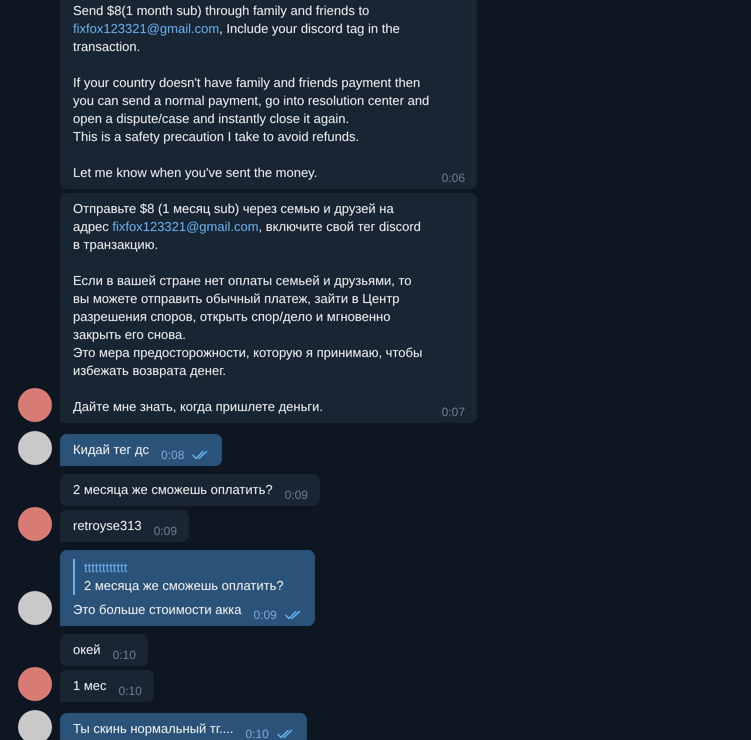 This screenshot has height=740, width=751. I want to click on message-time: 0:07, so click(453, 412).